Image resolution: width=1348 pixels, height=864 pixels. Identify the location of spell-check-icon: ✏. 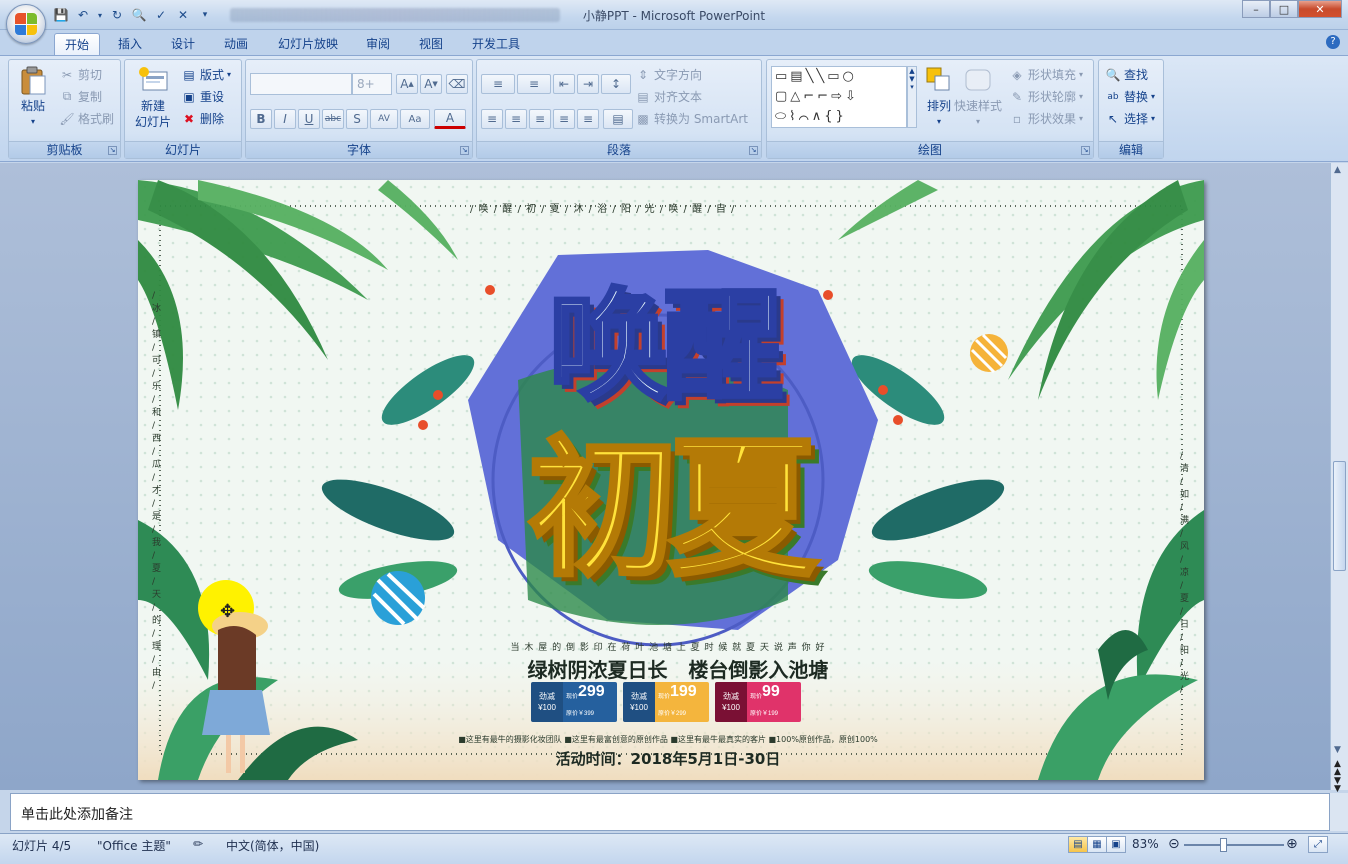
(198, 844).